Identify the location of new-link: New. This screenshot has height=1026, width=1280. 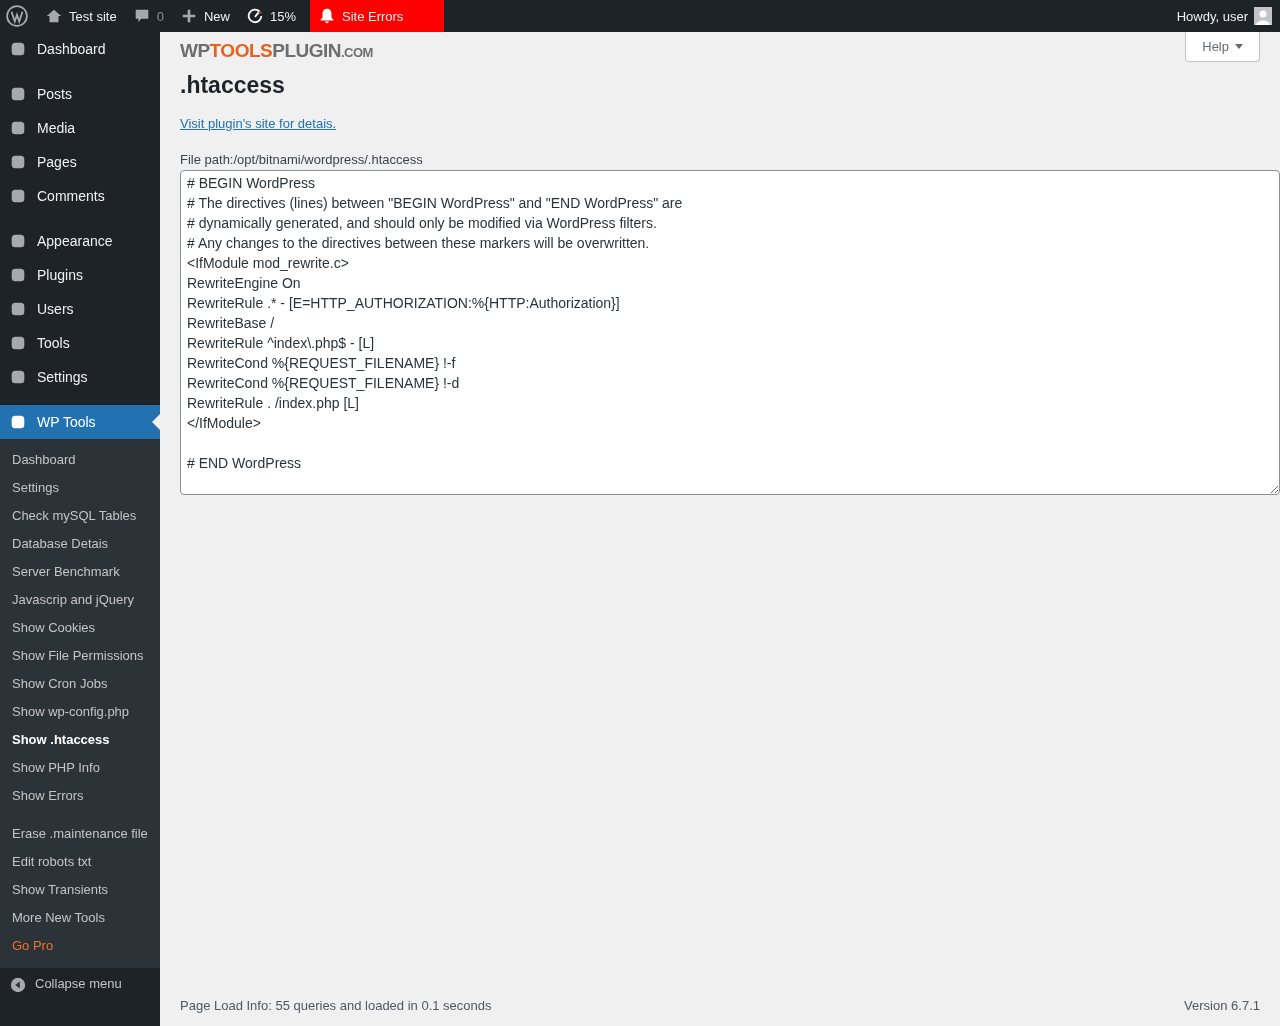
(204, 16).